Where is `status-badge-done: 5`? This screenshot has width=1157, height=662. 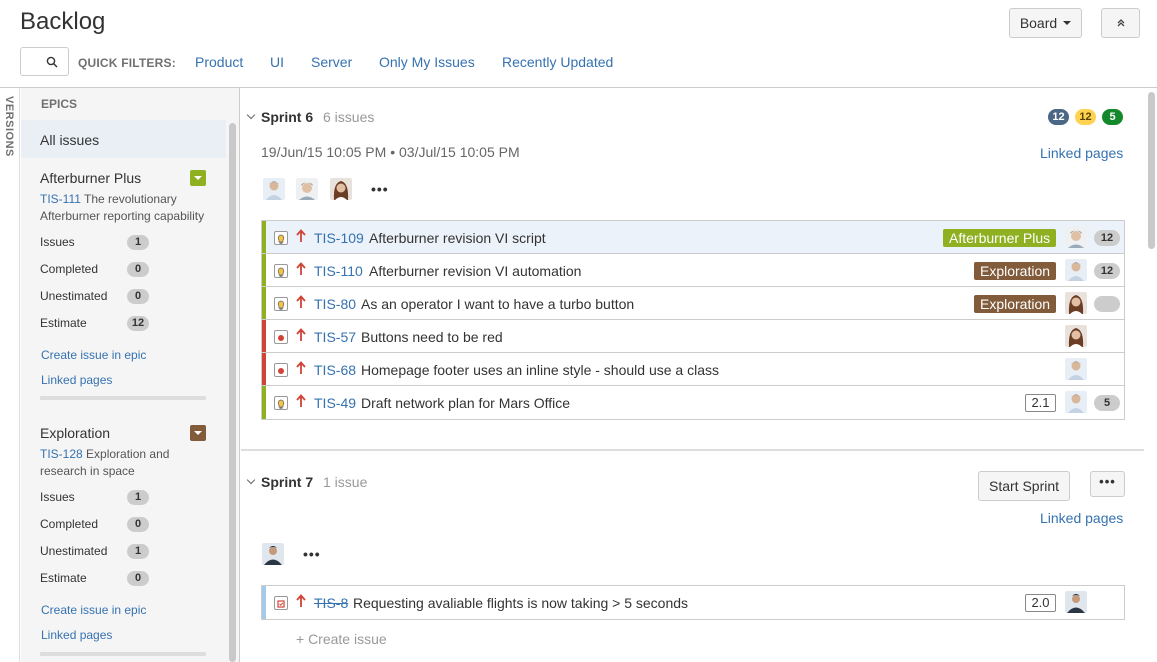
status-badge-done: 5 is located at coordinates (1112, 117).